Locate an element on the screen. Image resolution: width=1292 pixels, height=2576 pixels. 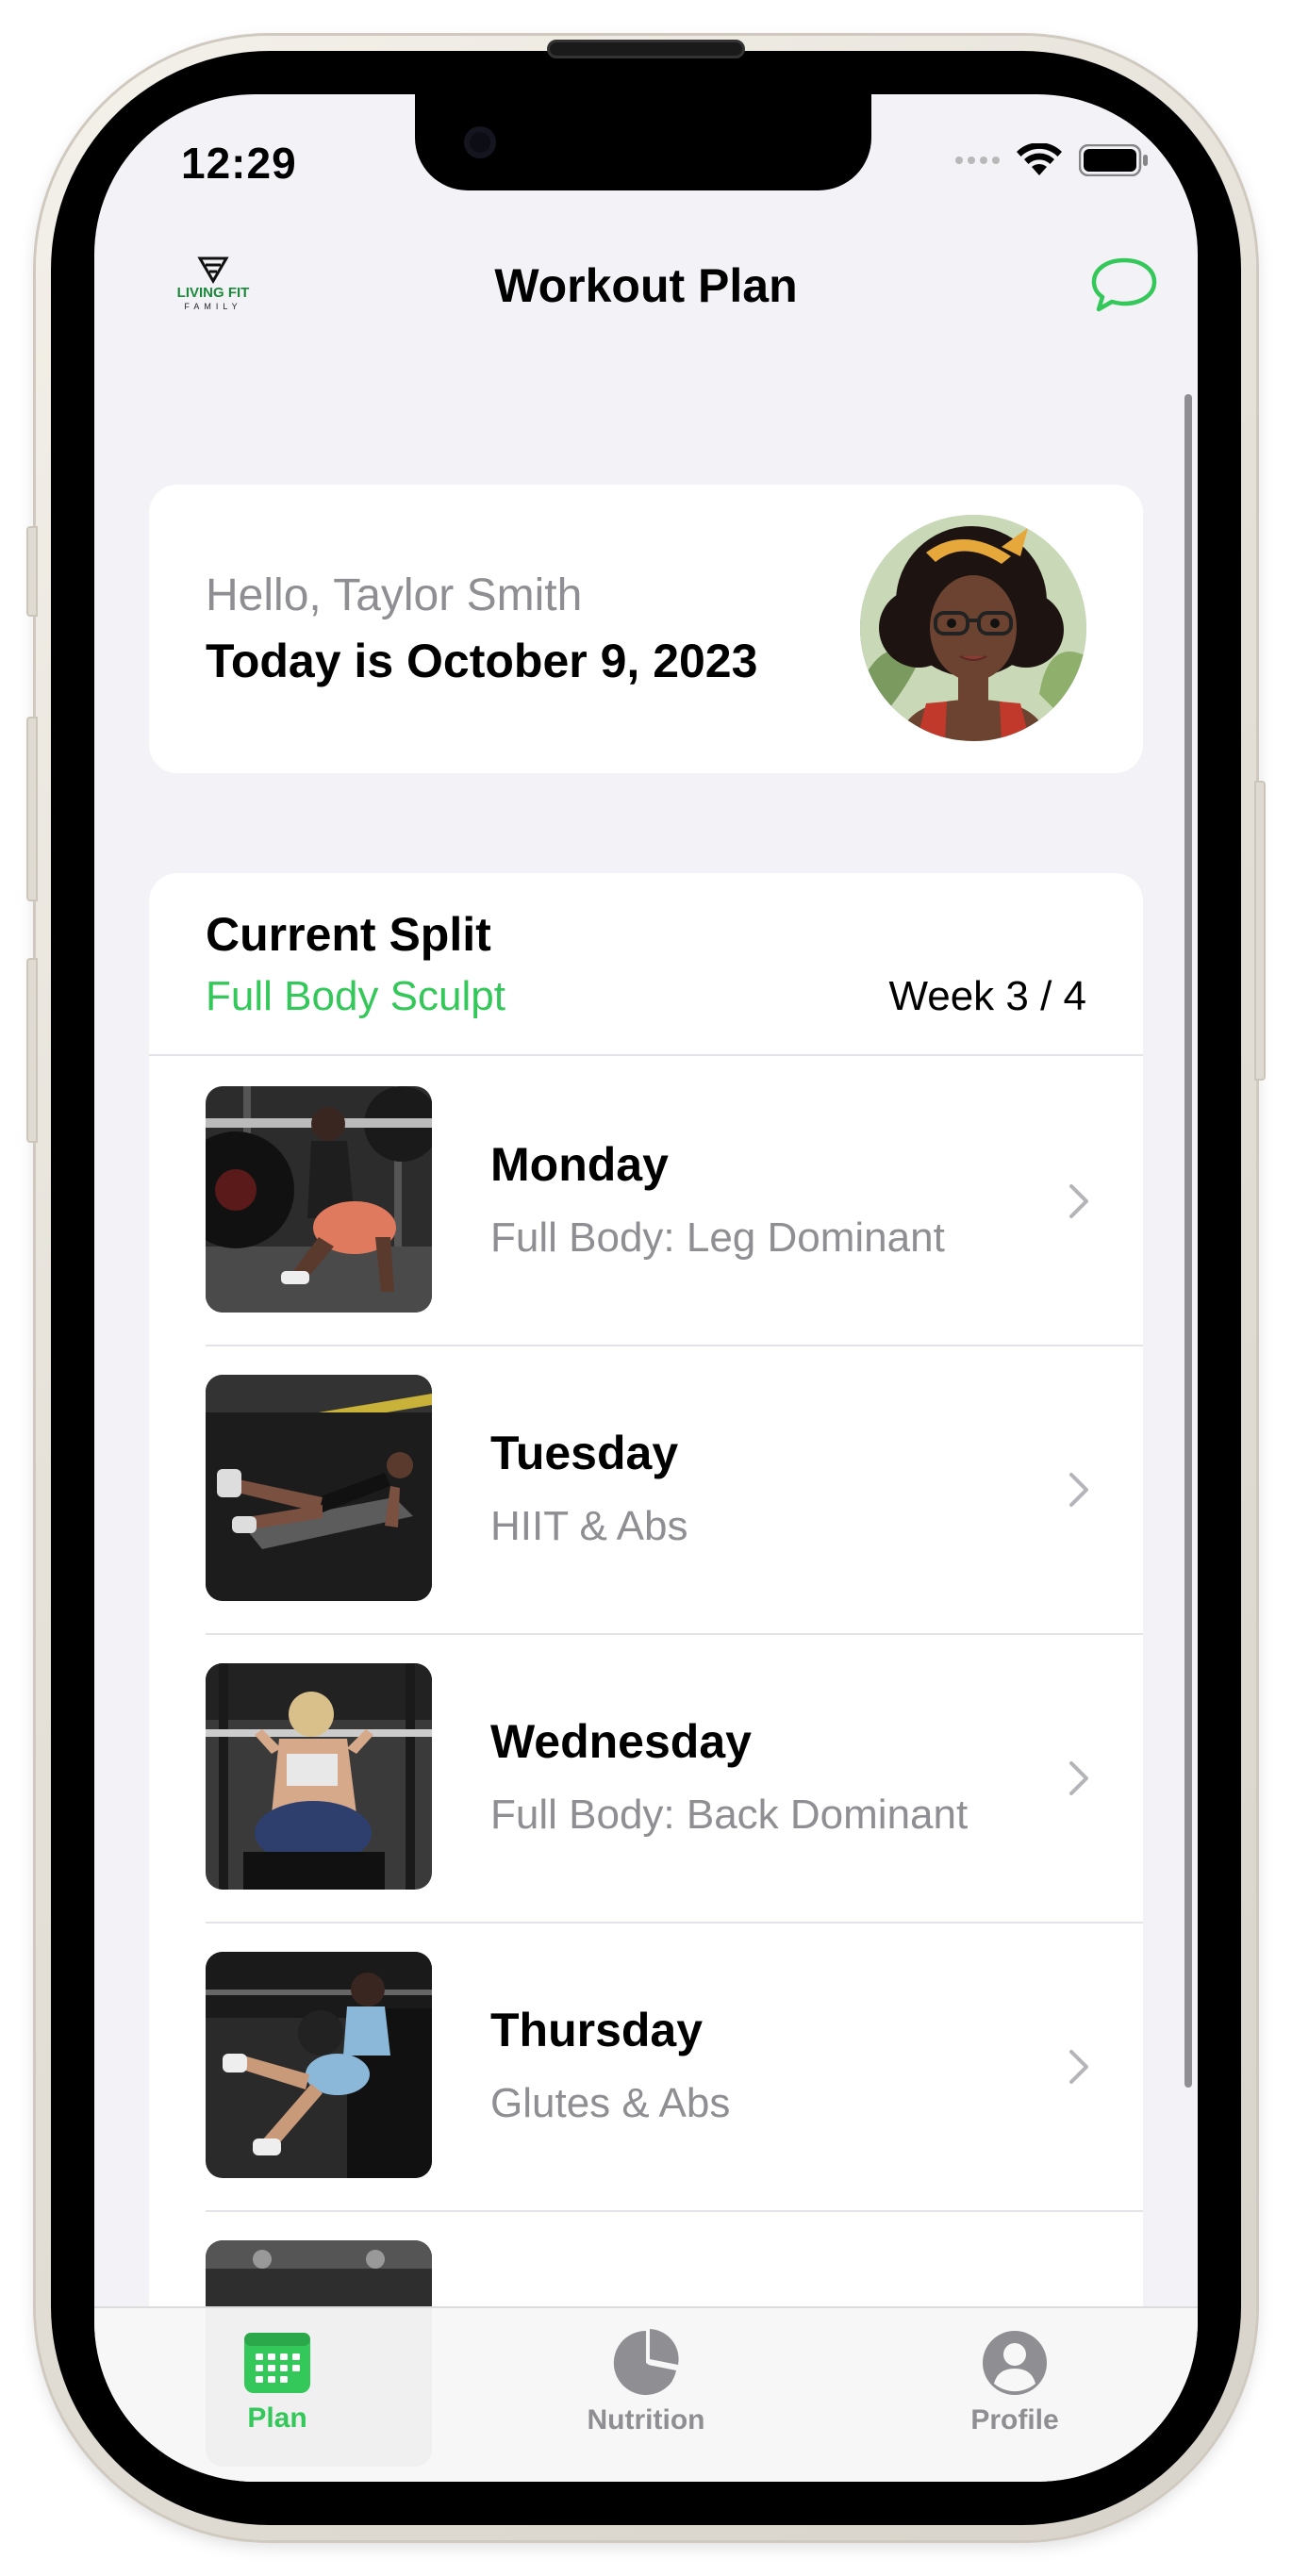
day-name: Monday is located at coordinates (579, 1164).